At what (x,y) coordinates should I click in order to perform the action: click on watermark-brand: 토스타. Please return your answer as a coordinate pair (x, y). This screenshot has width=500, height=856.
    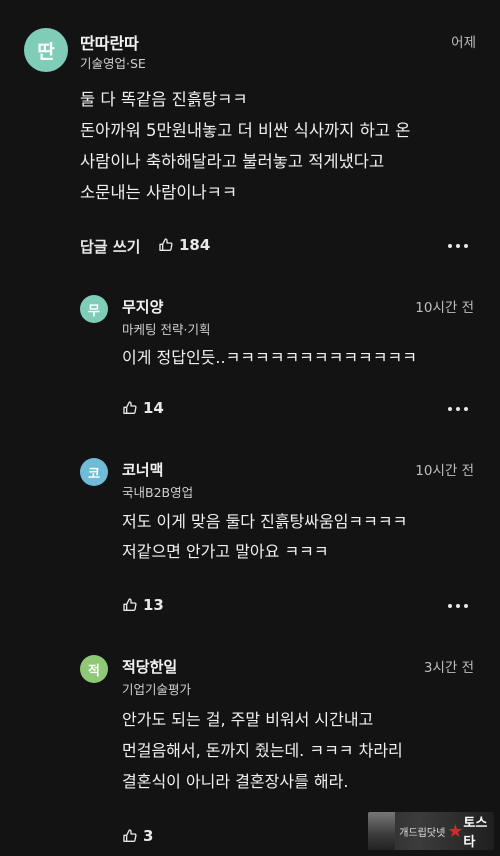
    Looking at the image, I should click on (475, 833).